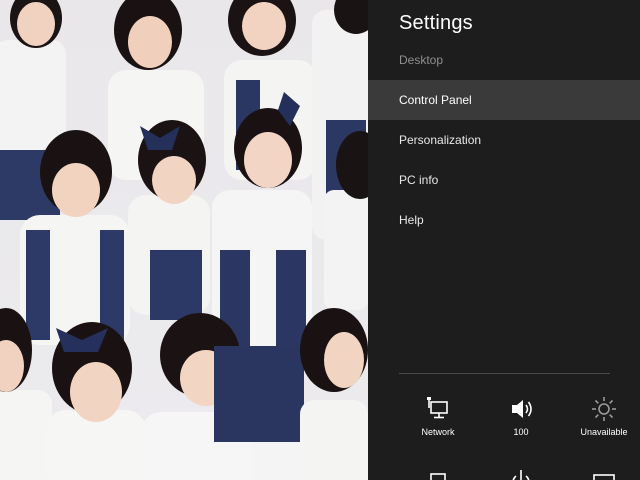  What do you see at coordinates (504, 180) in the screenshot?
I see `menu-item-pc-info: PC info` at bounding box center [504, 180].